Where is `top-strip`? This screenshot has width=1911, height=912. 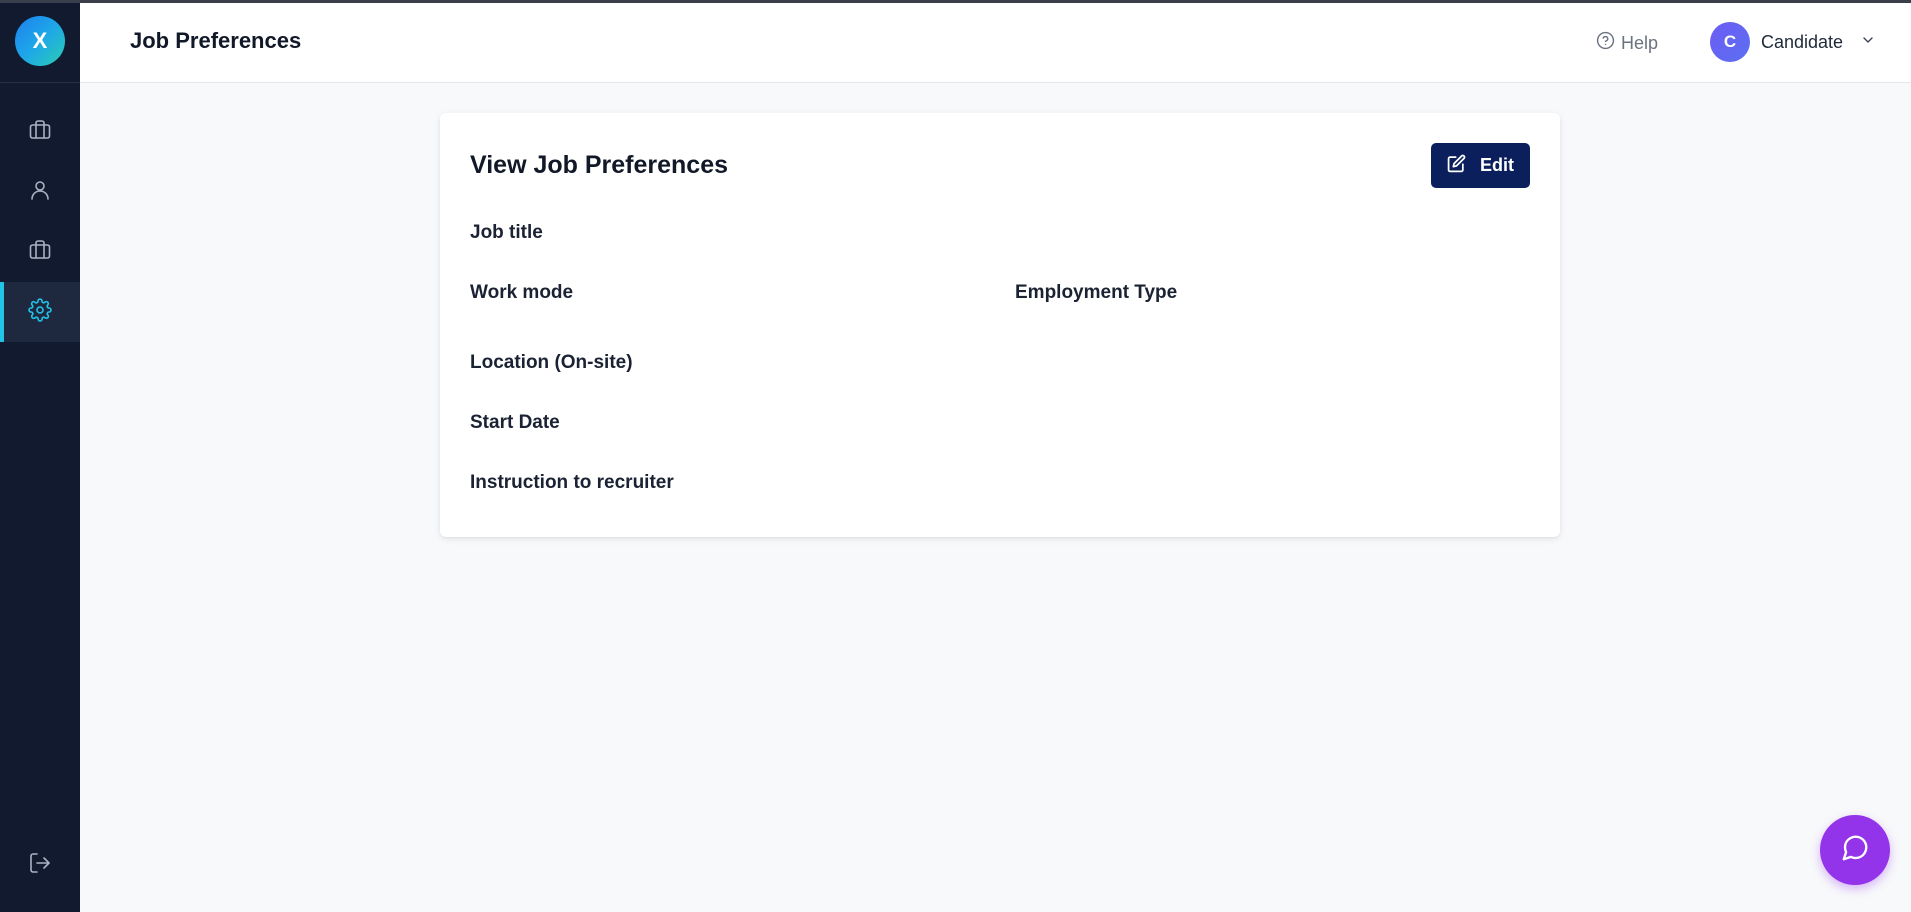
top-strip is located at coordinates (955, 1).